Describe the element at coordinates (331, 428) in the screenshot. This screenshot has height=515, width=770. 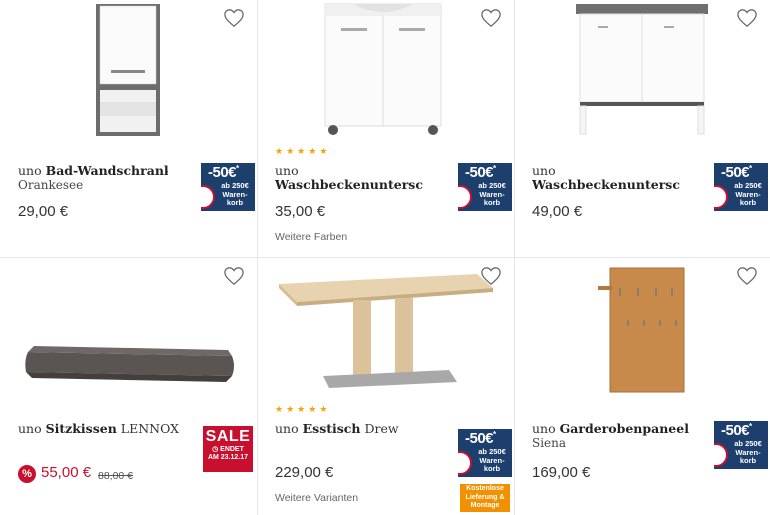
I see `product-name: Esstisch` at that location.